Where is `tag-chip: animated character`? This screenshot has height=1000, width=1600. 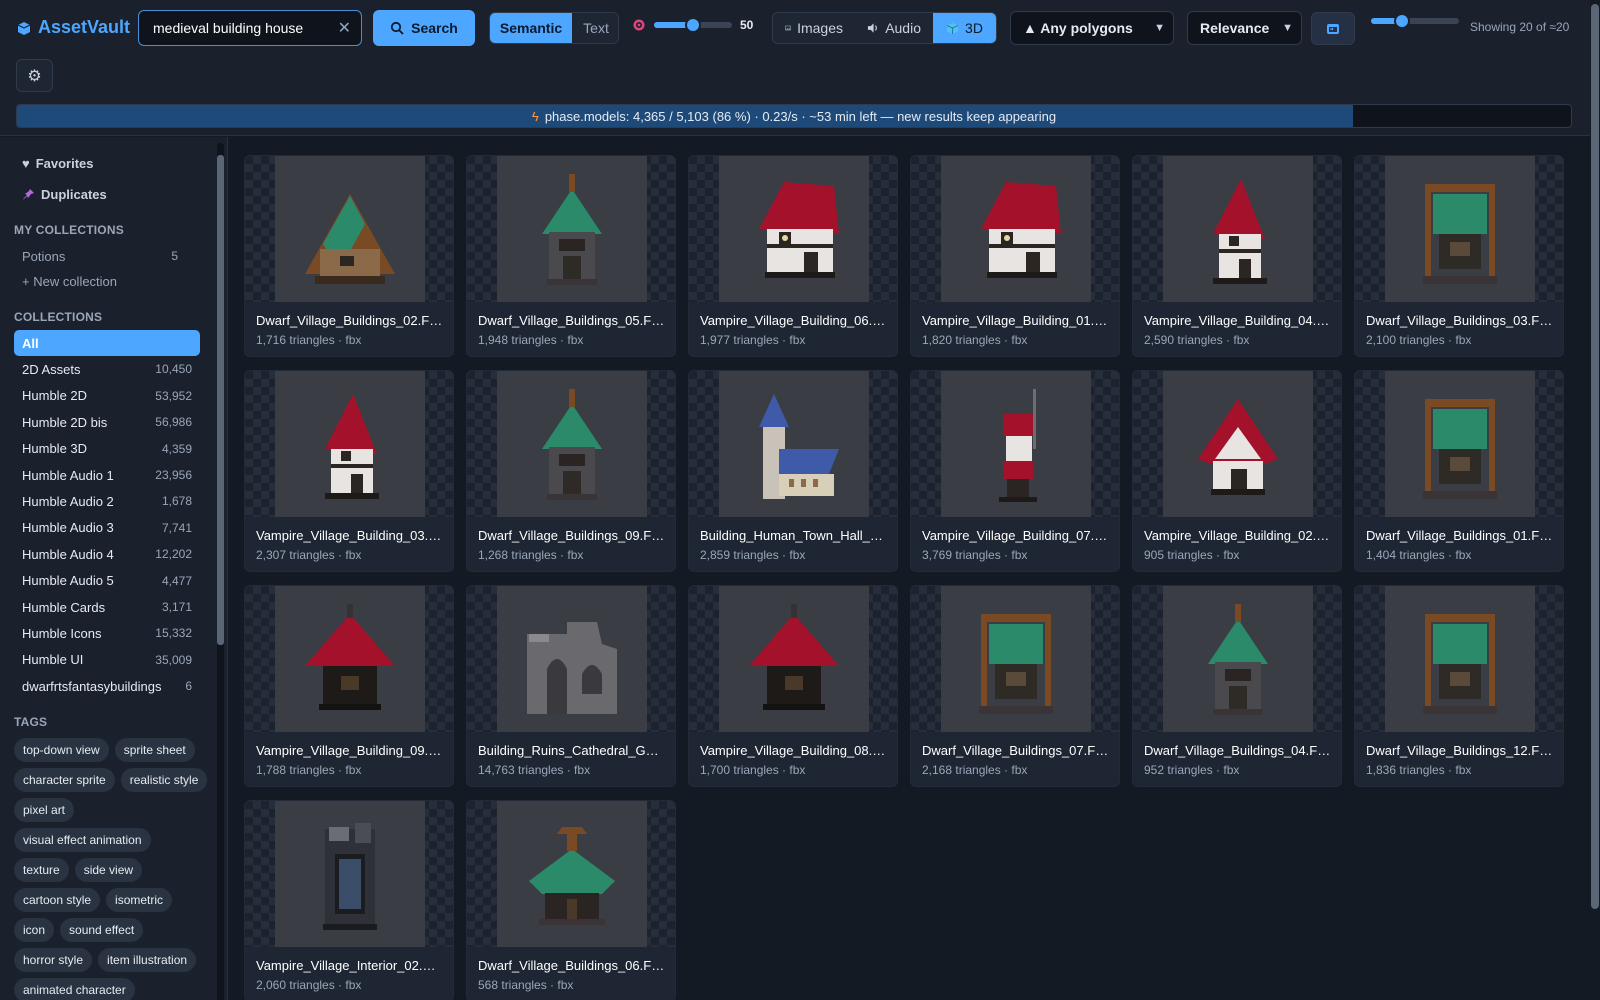 tag-chip: animated character is located at coordinates (74, 989).